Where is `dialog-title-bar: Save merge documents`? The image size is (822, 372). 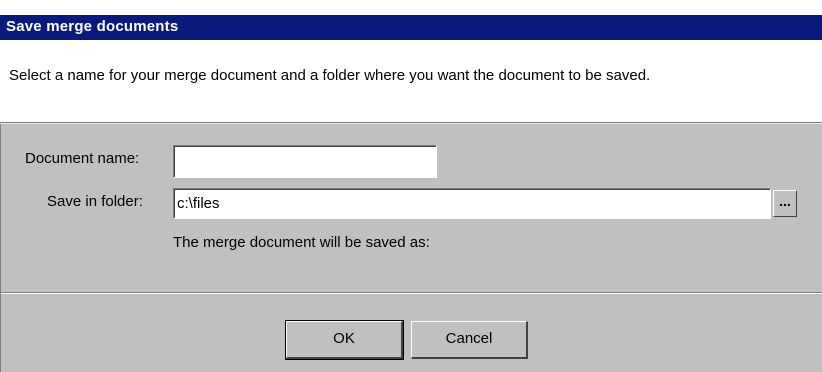 dialog-title-bar: Save merge documents is located at coordinates (411, 27).